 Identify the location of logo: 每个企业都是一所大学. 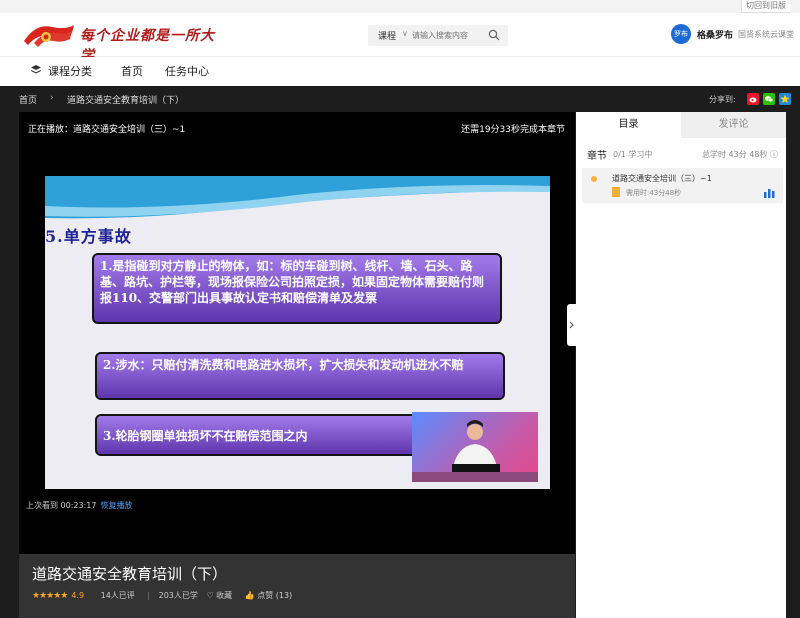
(122, 42).